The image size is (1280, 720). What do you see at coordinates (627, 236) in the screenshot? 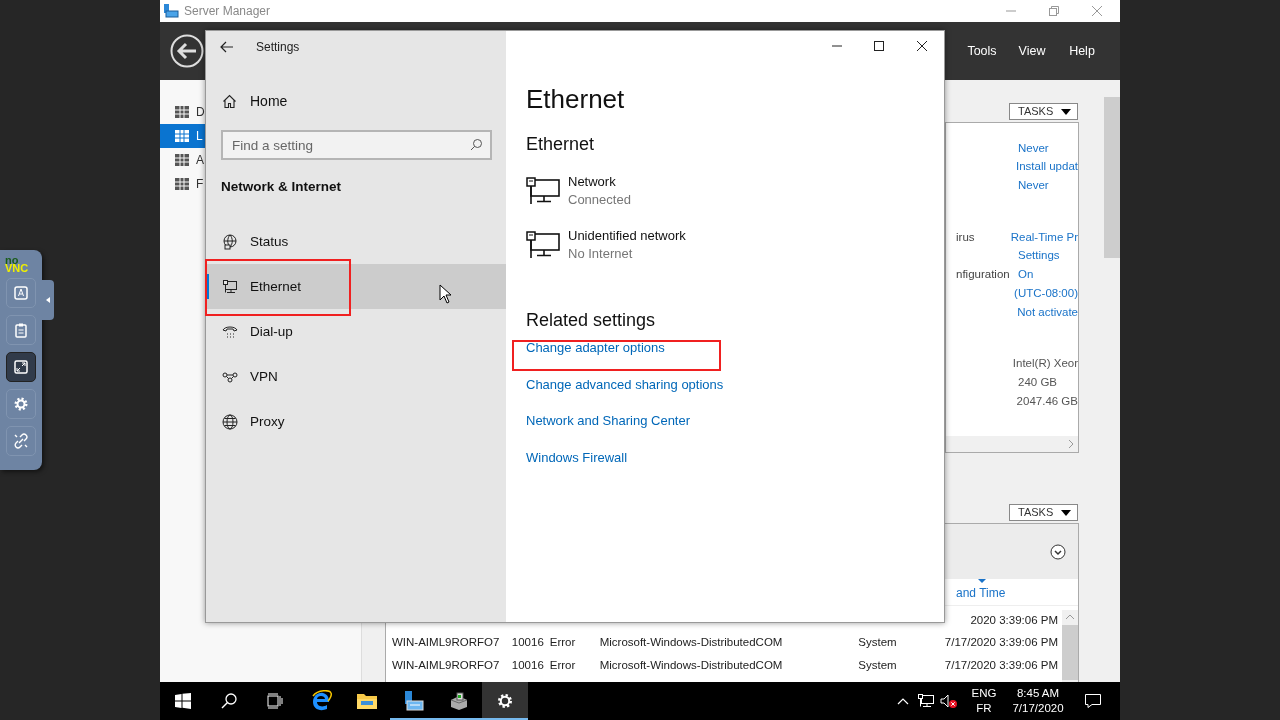
I see `network-name: Unidentified network` at bounding box center [627, 236].